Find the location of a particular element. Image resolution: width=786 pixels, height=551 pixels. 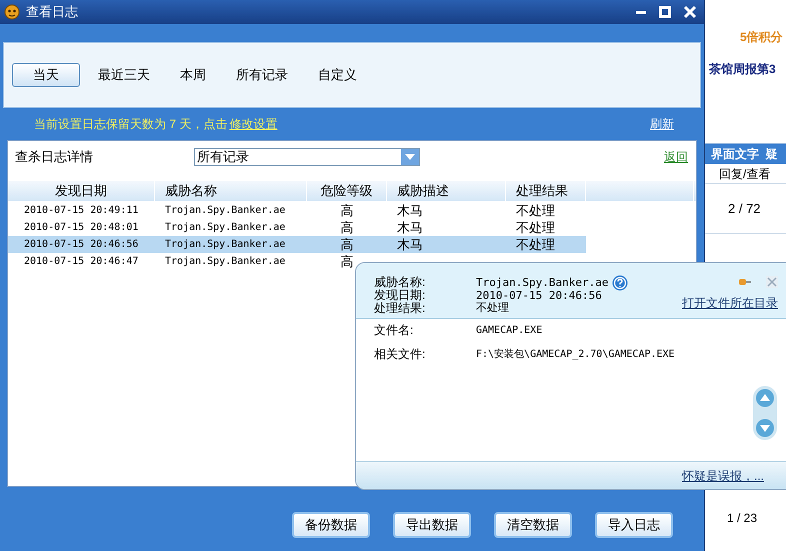

field-label: 相关文件: is located at coordinates (400, 354).